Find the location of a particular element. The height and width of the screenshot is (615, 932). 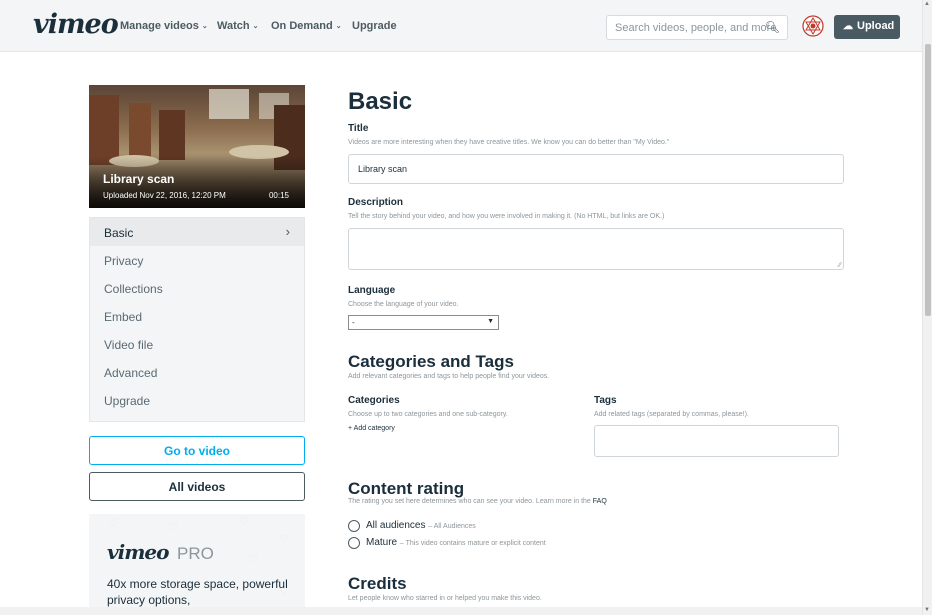

upload-button: ☁ Upload is located at coordinates (867, 27).